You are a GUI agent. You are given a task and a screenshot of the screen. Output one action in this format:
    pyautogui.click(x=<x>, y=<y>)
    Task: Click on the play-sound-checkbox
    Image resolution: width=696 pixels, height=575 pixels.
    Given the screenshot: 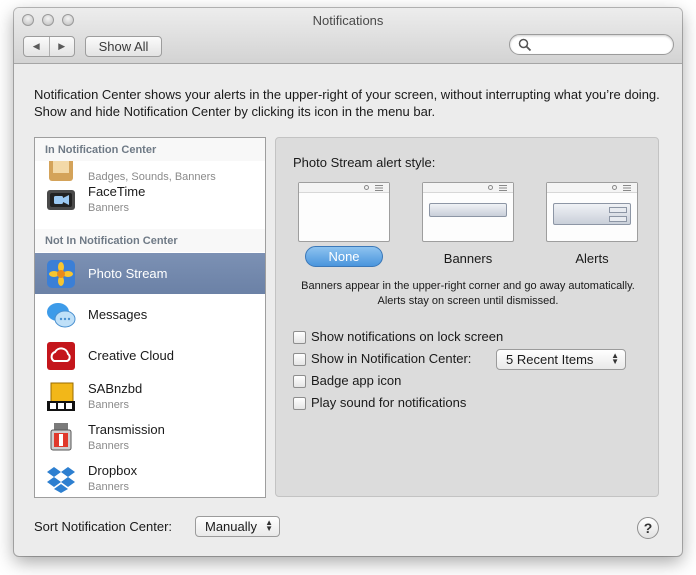 What is the action you would take?
    pyautogui.click(x=299, y=403)
    